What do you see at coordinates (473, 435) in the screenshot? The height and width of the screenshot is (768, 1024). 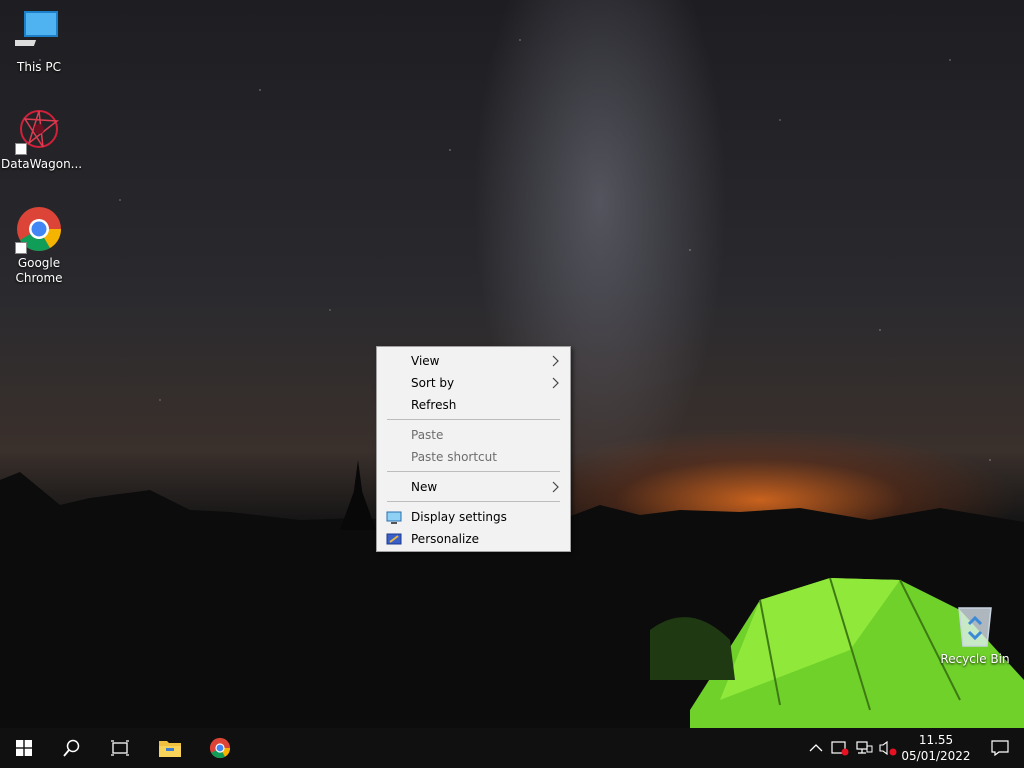 I see `menu-item-paste: Paste` at bounding box center [473, 435].